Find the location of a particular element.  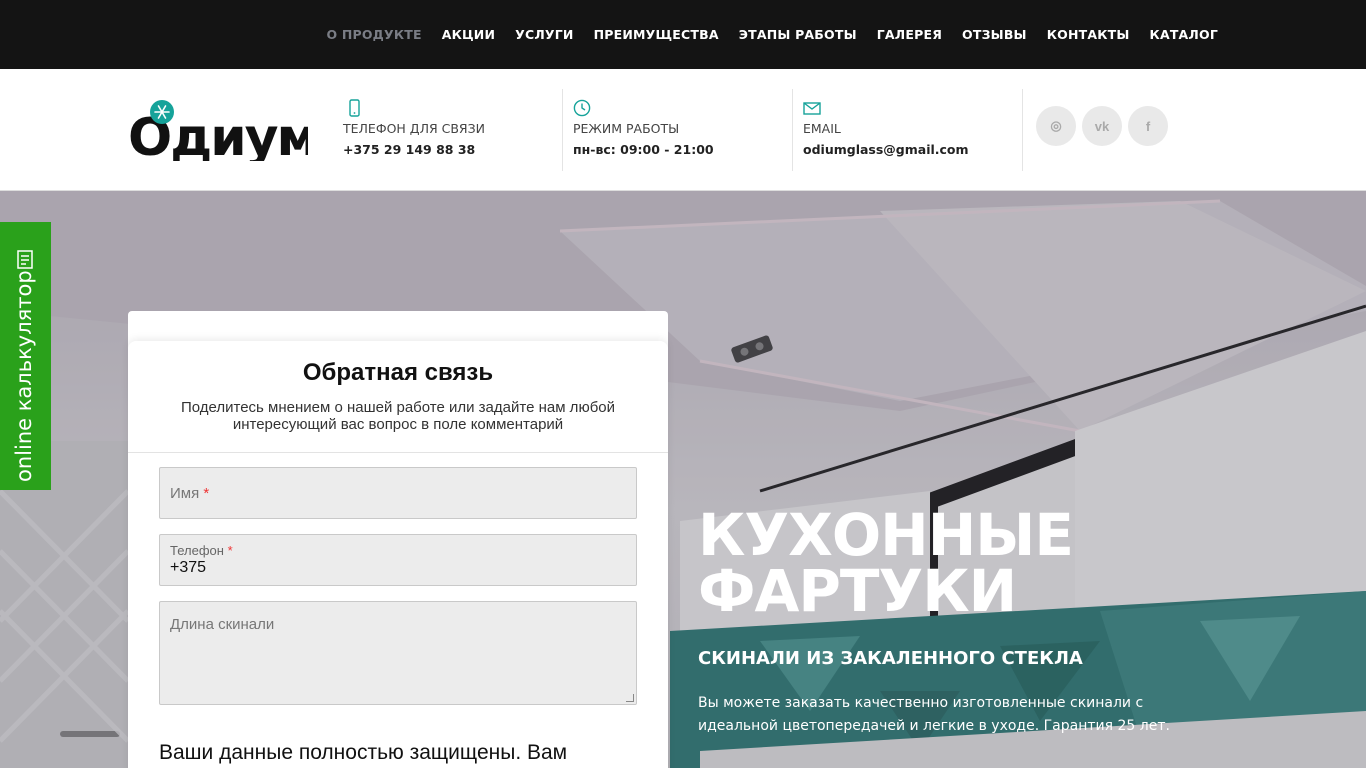

length-textarea: Длина скинали is located at coordinates (398, 653).